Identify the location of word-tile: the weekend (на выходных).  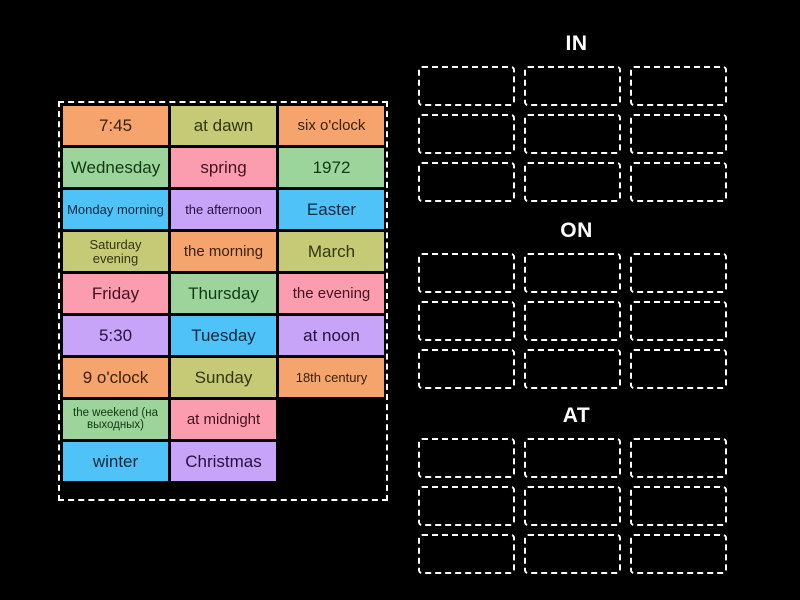
(115, 419).